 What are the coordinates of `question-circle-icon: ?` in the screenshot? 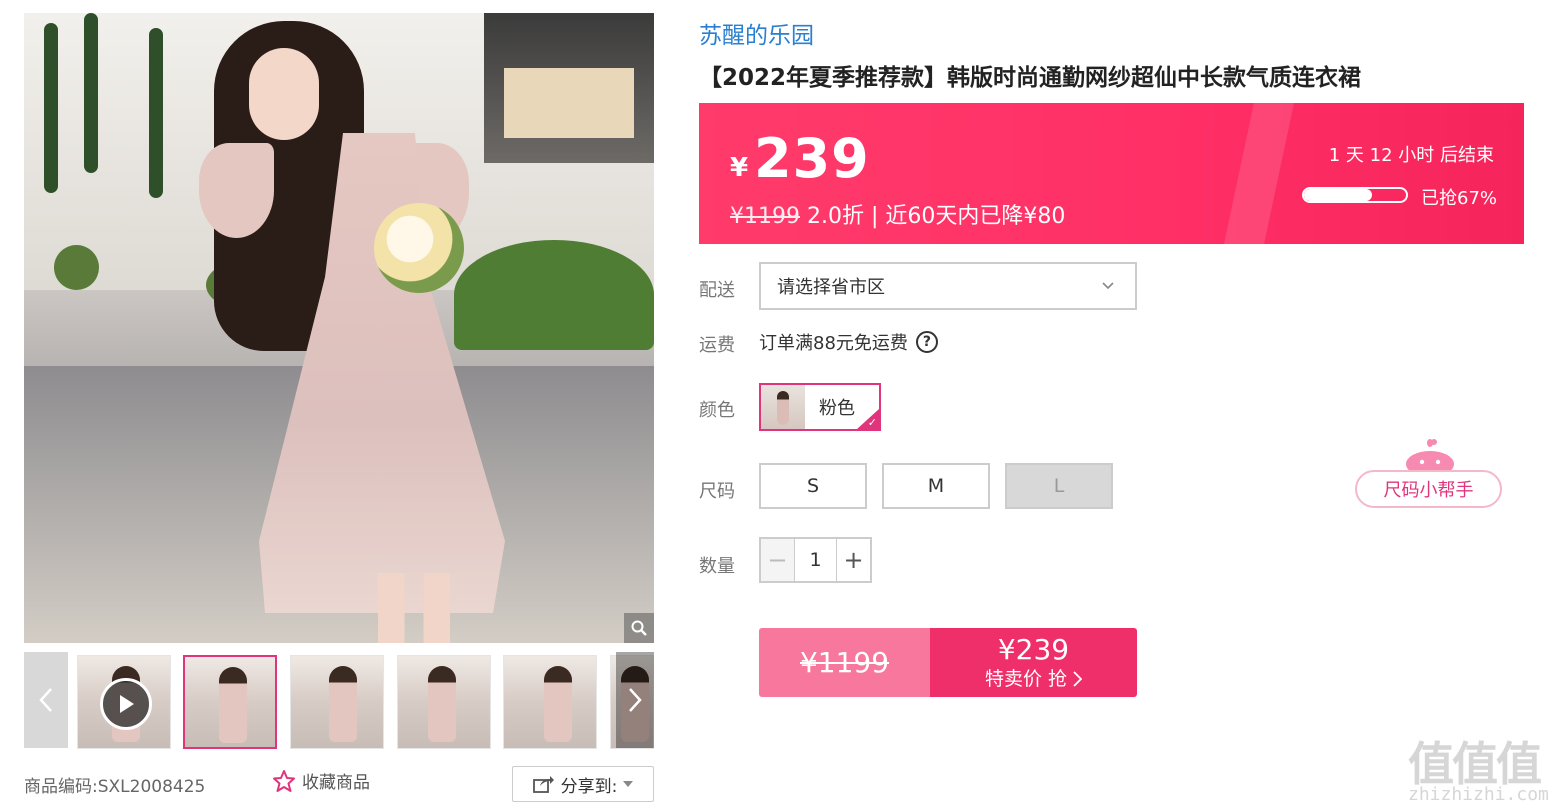 It's located at (926, 342).